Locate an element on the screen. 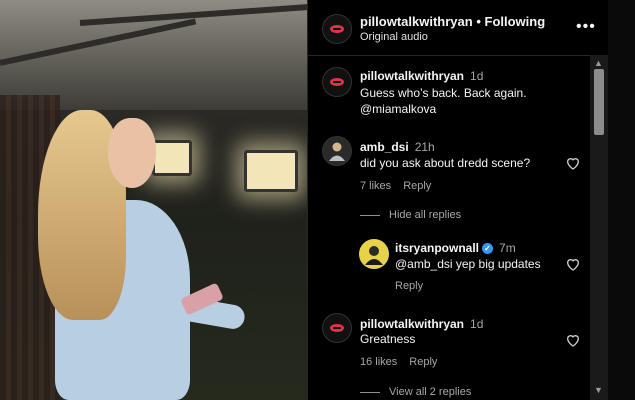  view-replies-button: View all 2 replies is located at coordinates (430, 392).